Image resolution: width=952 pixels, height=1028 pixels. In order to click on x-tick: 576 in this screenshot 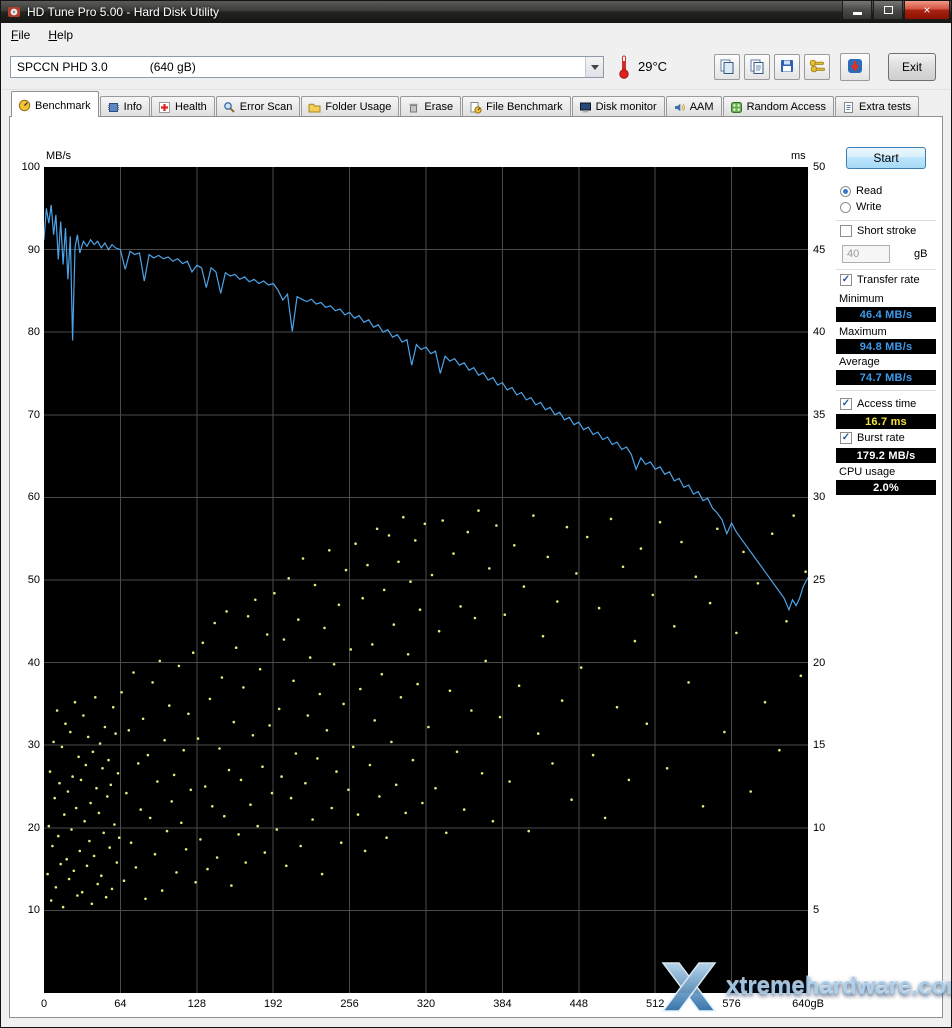, I will do `click(731, 1004)`.